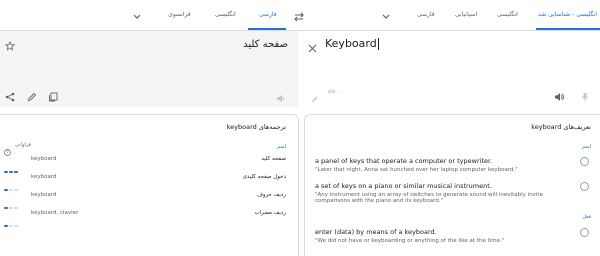 This screenshot has height=256, width=600. I want to click on definition-2-expand-icon, so click(584, 186).